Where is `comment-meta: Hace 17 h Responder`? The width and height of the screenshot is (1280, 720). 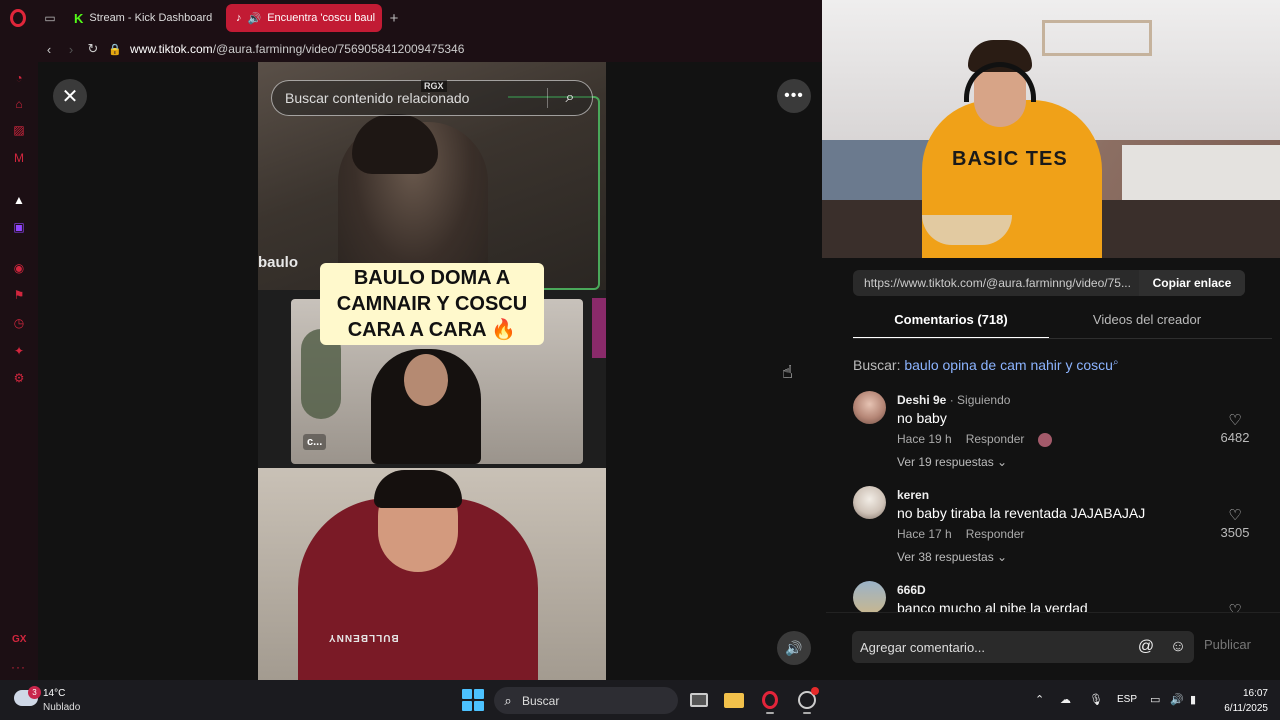
comment-meta: Hace 17 h Responder is located at coordinates (961, 534).